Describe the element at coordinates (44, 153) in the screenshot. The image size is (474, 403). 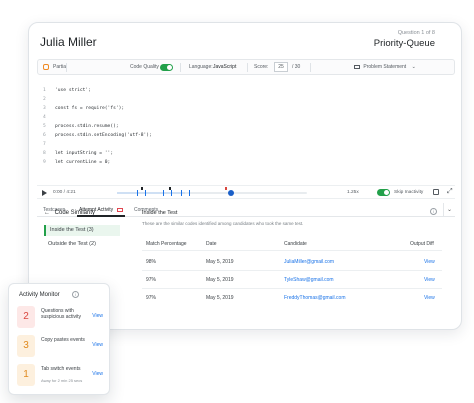
I see `line-number: 8` at that location.